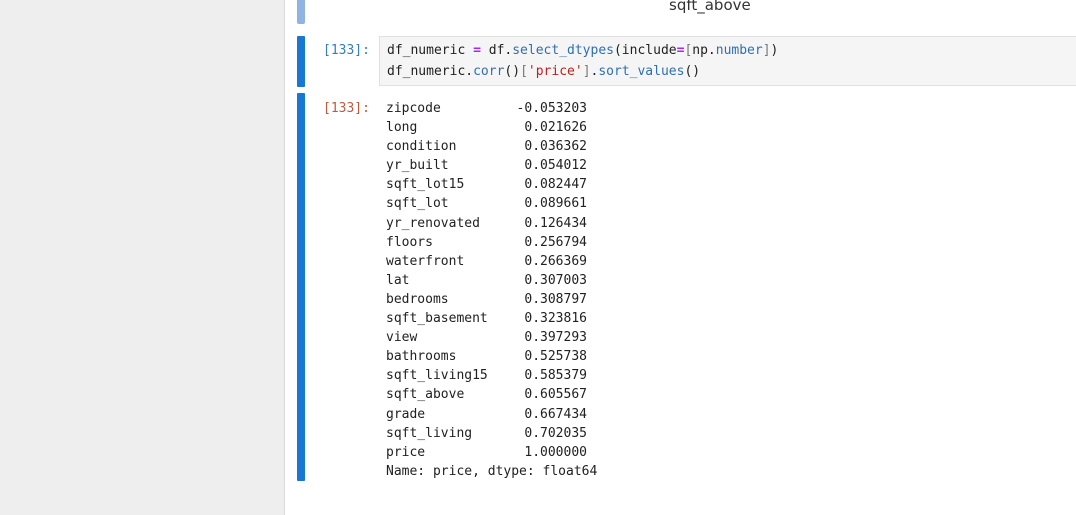 This screenshot has height=515, width=1076. What do you see at coordinates (555, 395) in the screenshot?
I see `series-value: 0.605567` at bounding box center [555, 395].